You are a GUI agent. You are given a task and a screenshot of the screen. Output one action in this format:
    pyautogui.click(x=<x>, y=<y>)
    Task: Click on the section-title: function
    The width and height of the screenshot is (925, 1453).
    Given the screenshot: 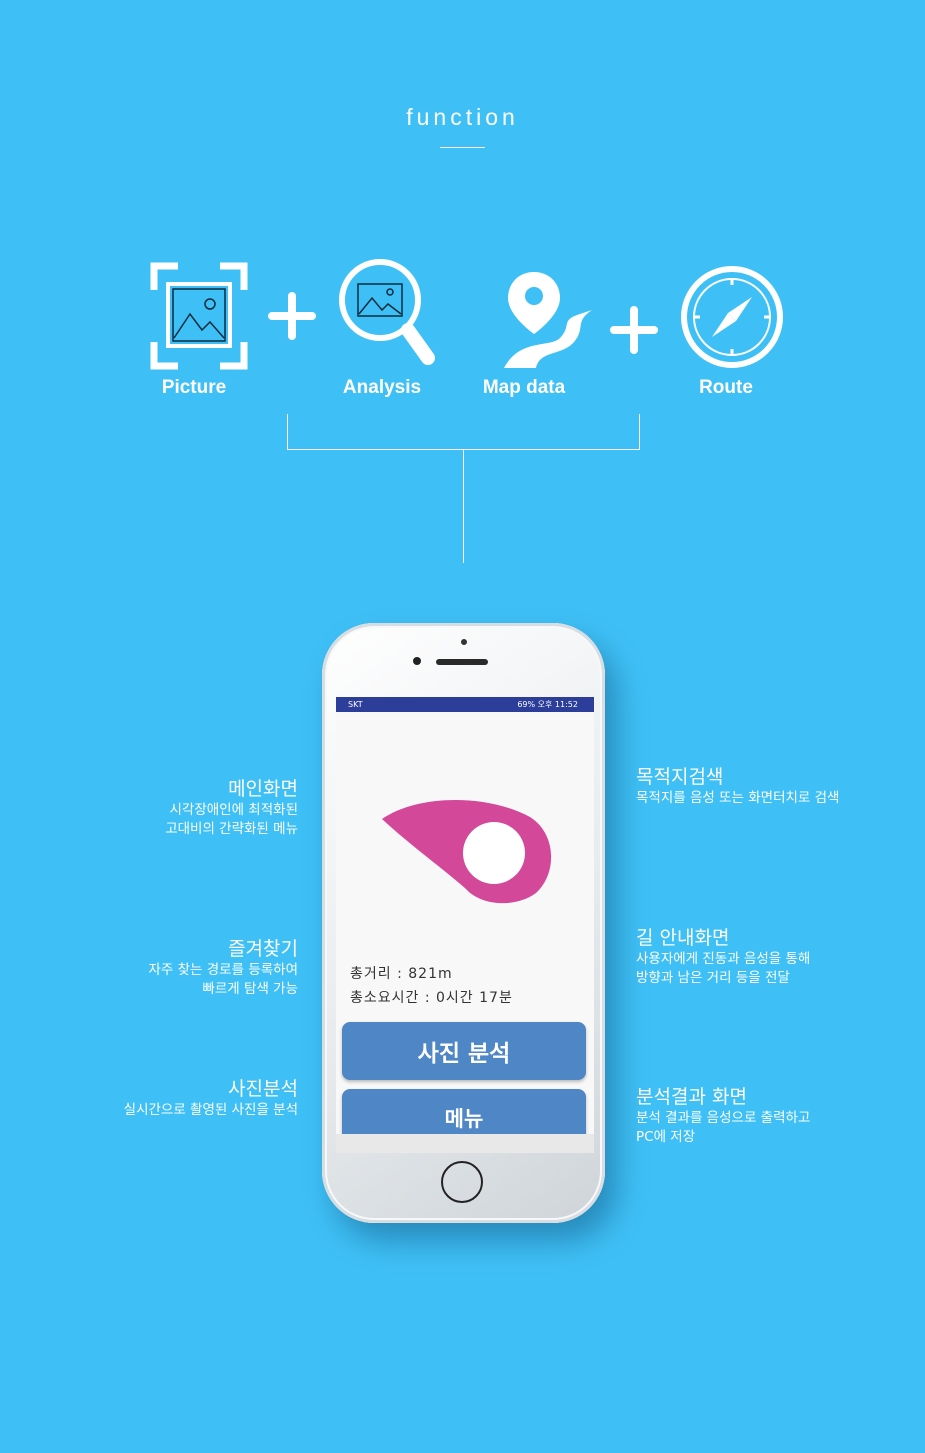 What is the action you would take?
    pyautogui.click(x=462, y=117)
    